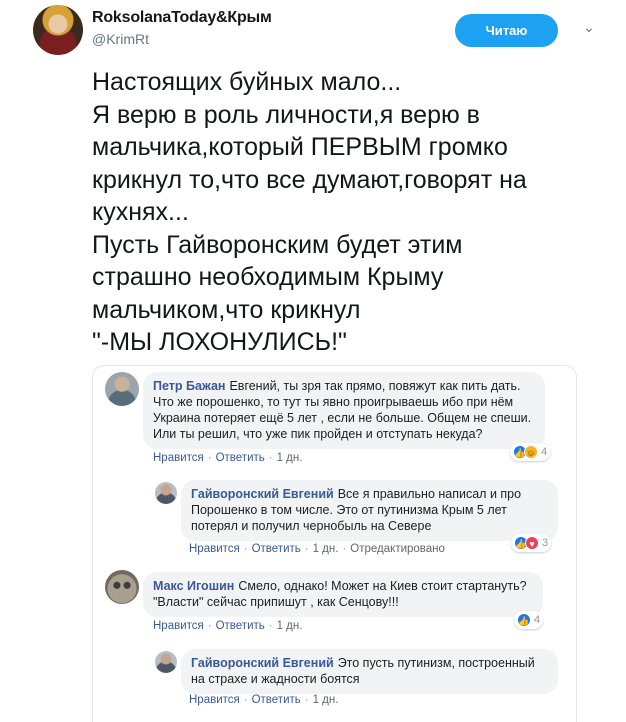  What do you see at coordinates (268, 277) in the screenshot?
I see `tweet-text-line: страшно необходимым Крыму` at bounding box center [268, 277].